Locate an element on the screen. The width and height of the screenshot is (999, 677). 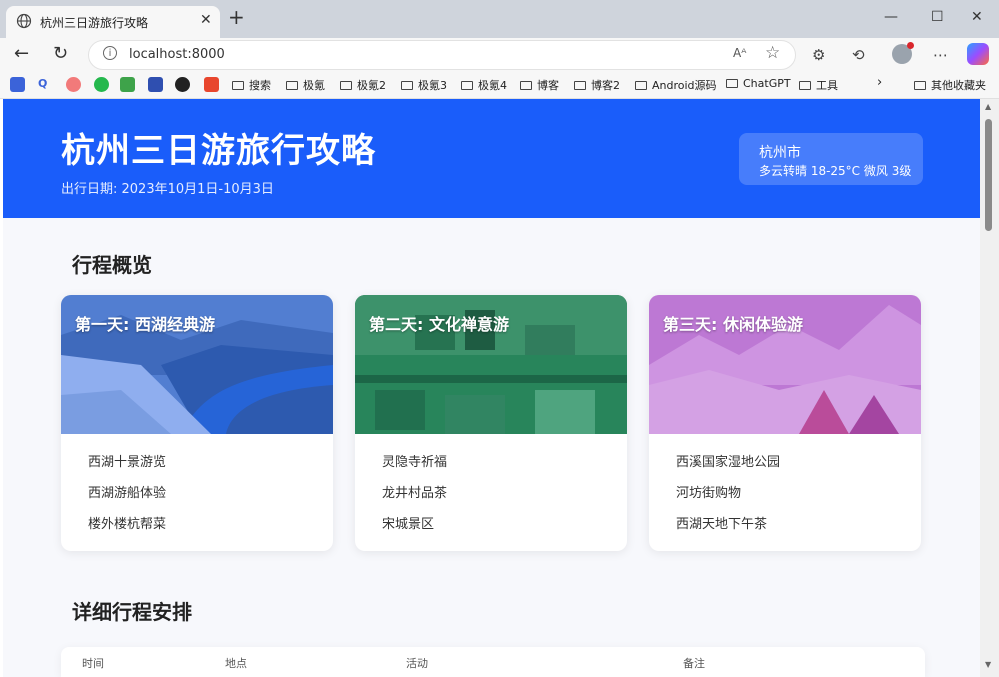
favorite-star-icon: ☆ is located at coordinates (772, 53).